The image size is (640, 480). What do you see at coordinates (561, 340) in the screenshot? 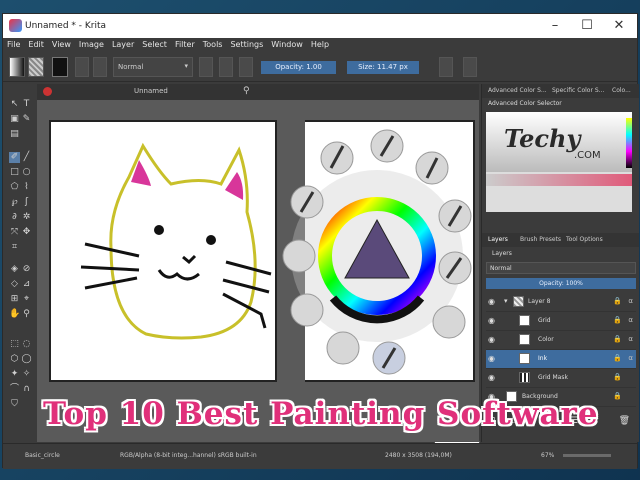
I see `layer-row: ◉ Color 🔒 α` at bounding box center [561, 340].